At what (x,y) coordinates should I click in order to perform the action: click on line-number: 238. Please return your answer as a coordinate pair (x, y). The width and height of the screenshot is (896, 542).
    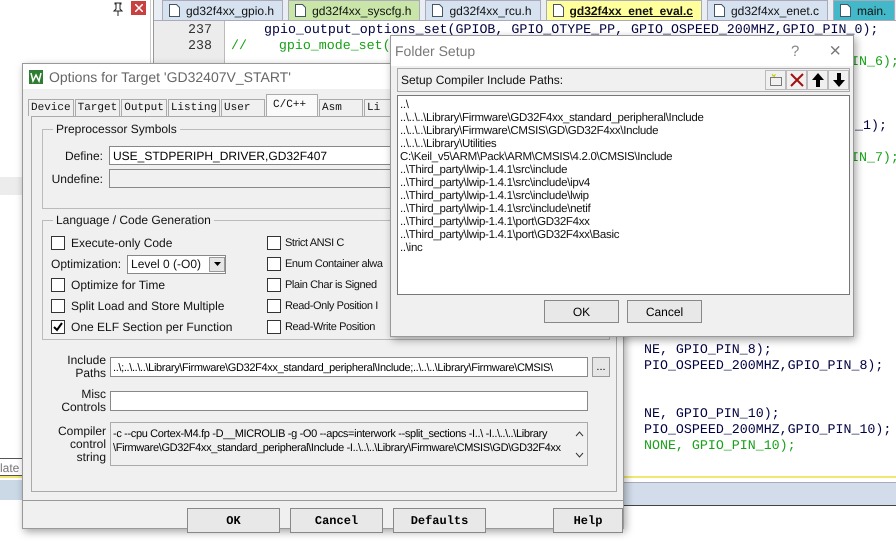
    Looking at the image, I should click on (200, 45).